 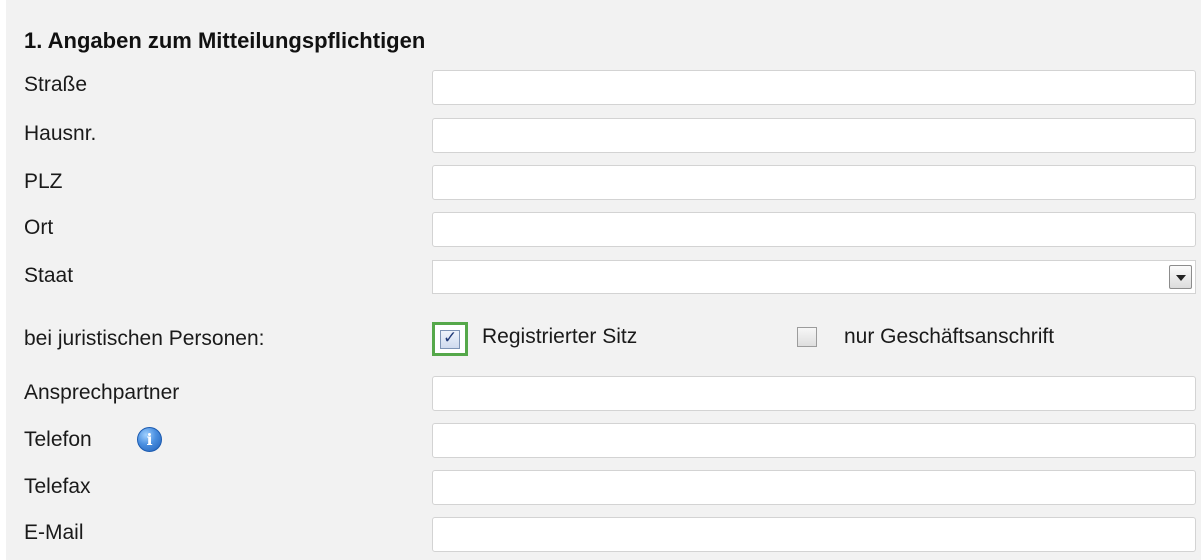 I want to click on section-title: 1. Angaben zum Mitteilungspflichtigen, so click(x=225, y=40).